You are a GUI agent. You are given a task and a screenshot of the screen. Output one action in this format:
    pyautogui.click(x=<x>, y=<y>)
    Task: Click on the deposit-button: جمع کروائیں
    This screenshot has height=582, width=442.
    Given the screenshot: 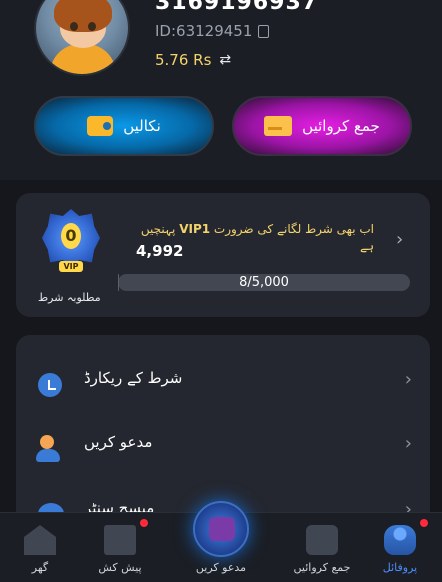 What is the action you would take?
    pyautogui.click(x=322, y=126)
    